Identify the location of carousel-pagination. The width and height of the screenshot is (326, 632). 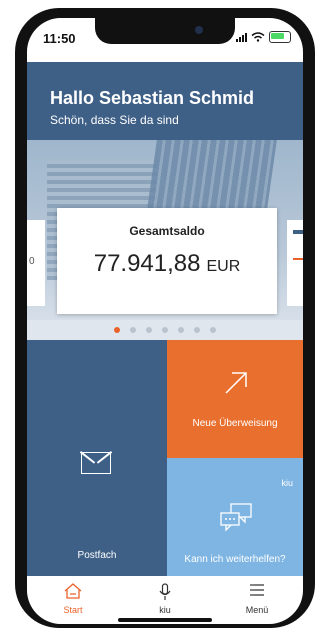
(165, 330).